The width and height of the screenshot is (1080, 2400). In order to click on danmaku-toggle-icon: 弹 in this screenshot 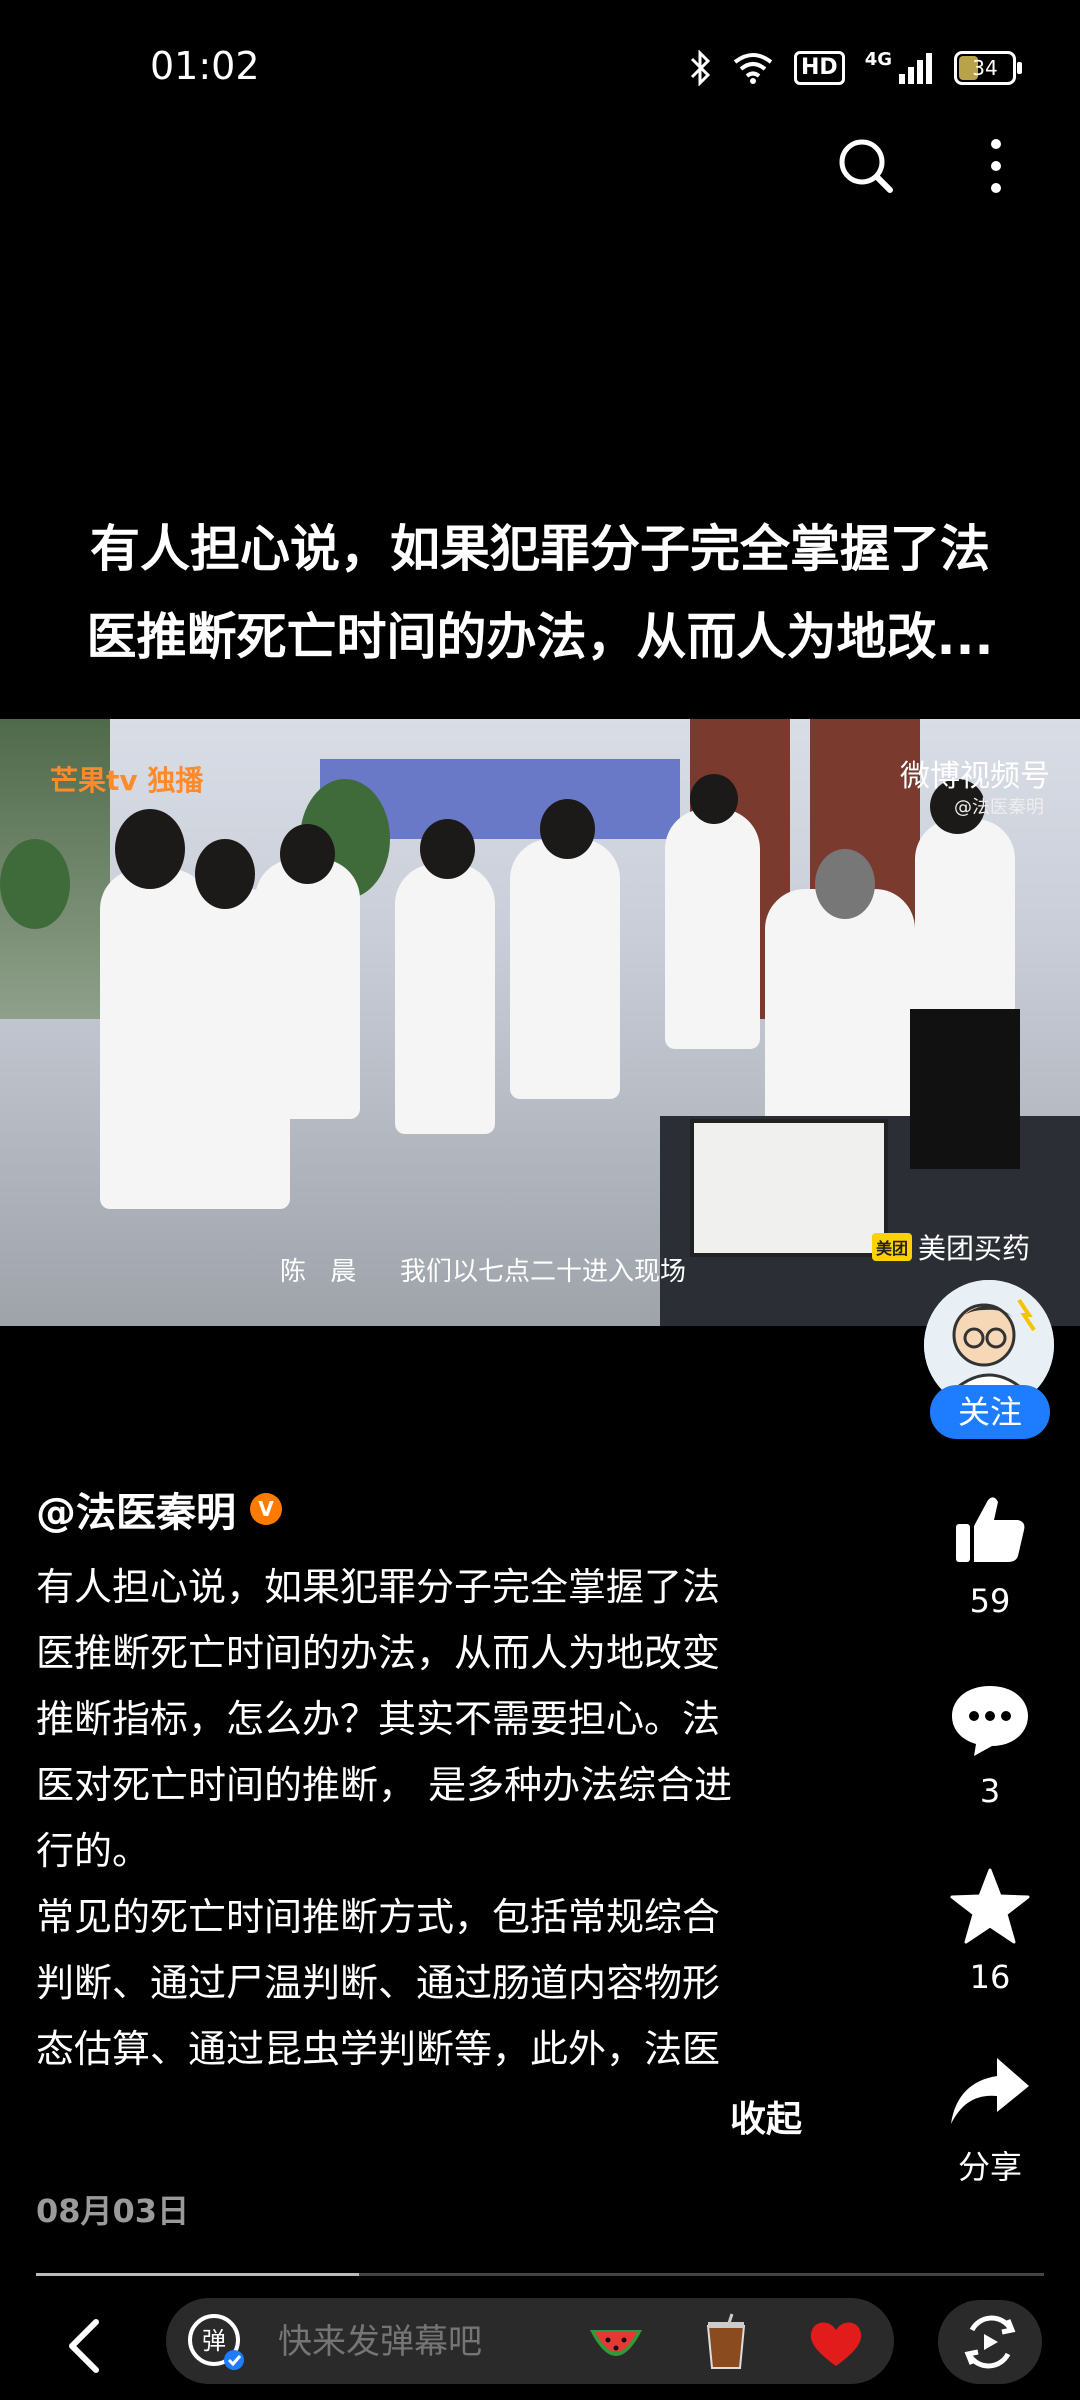, I will do `click(216, 2342)`.